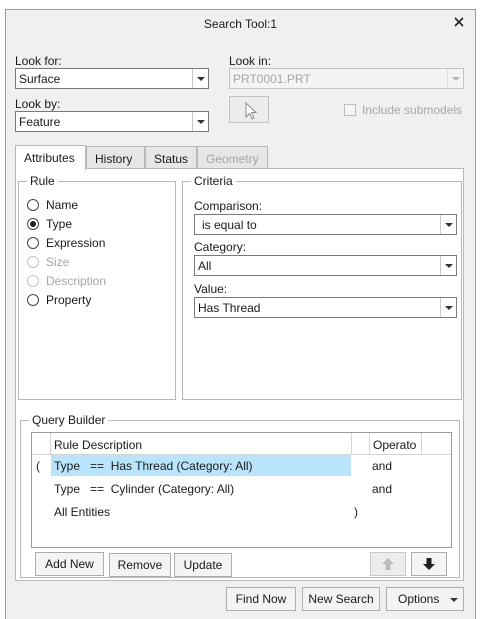  Describe the element at coordinates (69, 564) in the screenshot. I see `add-new-button: Add New` at that location.